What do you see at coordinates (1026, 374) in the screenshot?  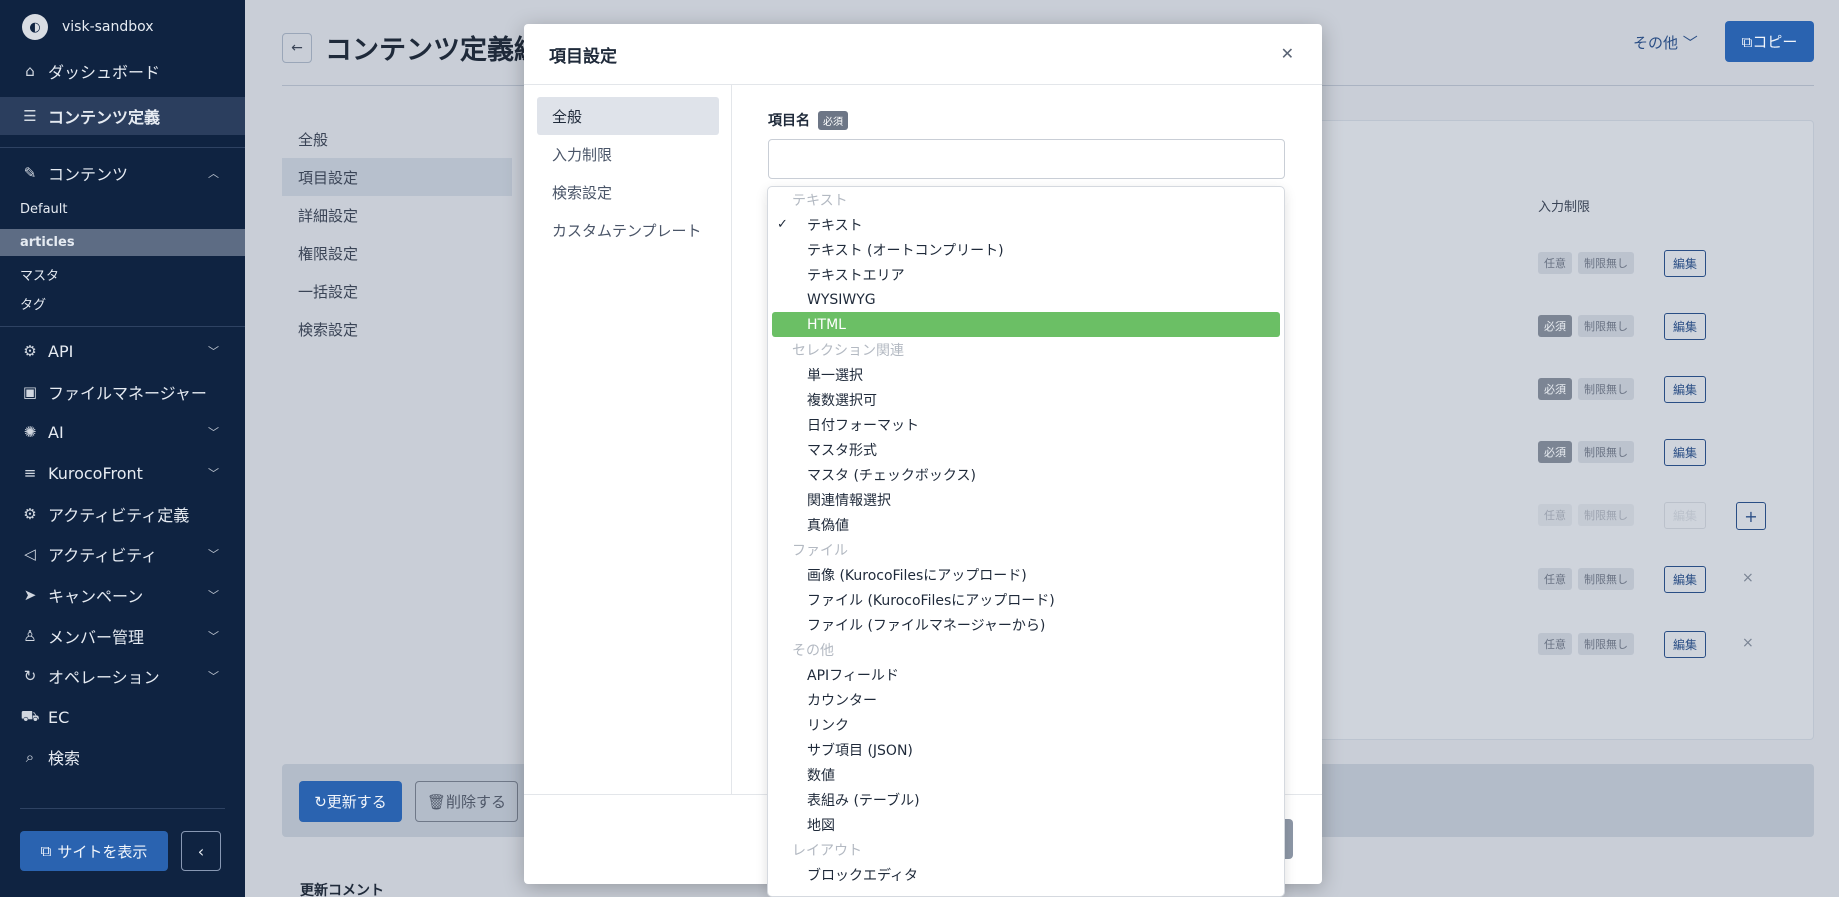 I see `dropdown-option: 単一選択` at bounding box center [1026, 374].